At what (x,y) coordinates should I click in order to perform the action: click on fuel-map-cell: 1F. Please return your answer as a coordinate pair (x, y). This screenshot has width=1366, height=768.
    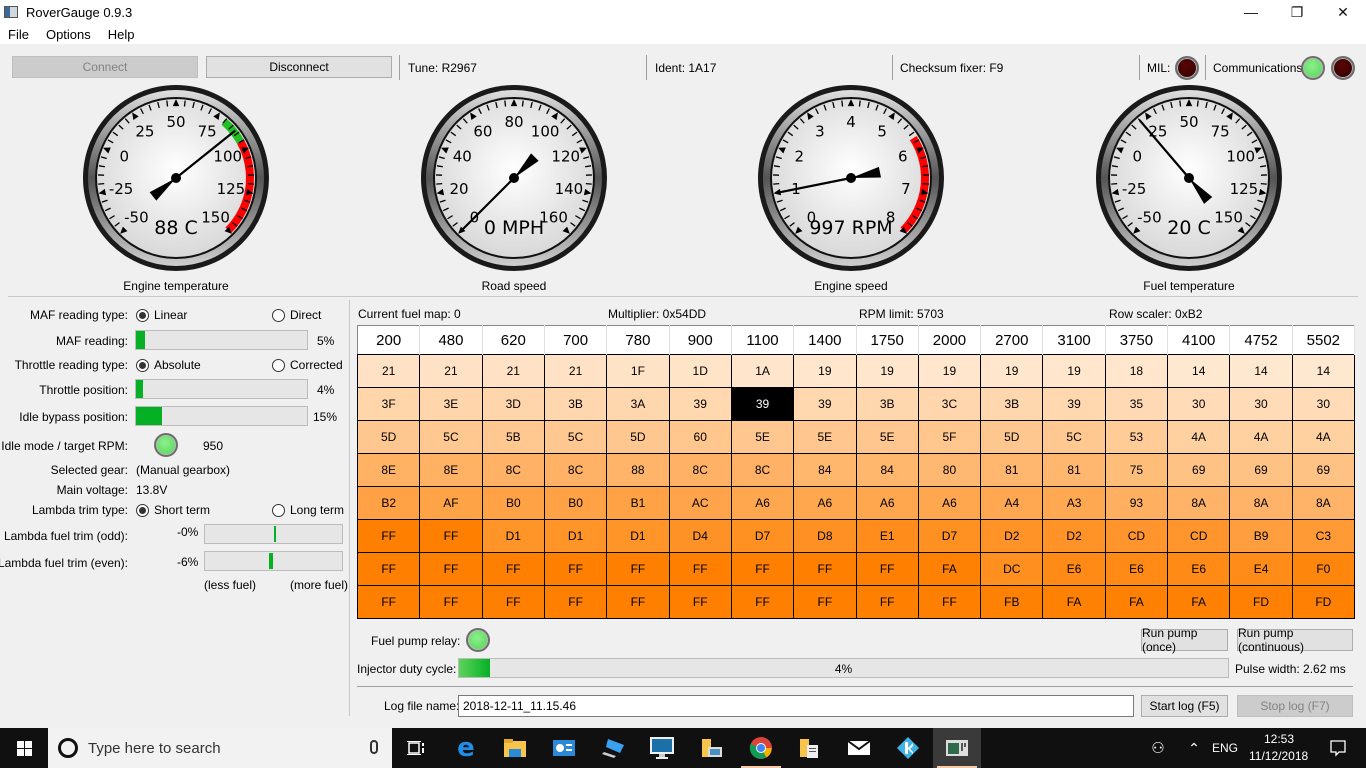
    Looking at the image, I should click on (638, 371).